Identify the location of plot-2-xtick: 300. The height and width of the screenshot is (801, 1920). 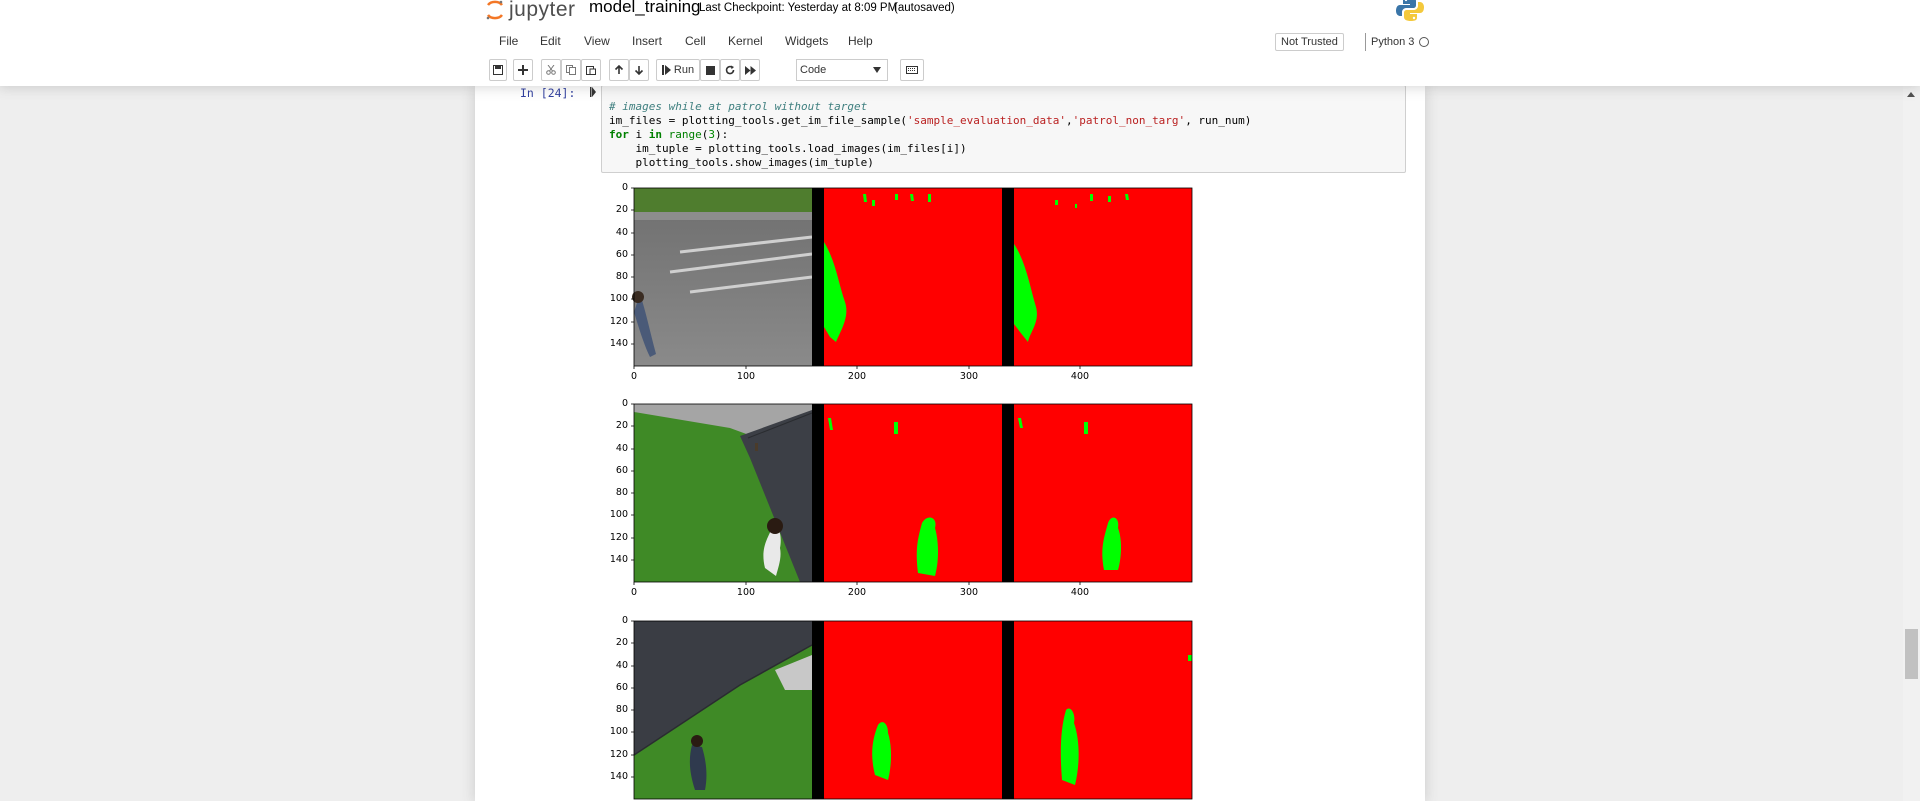
(969, 592).